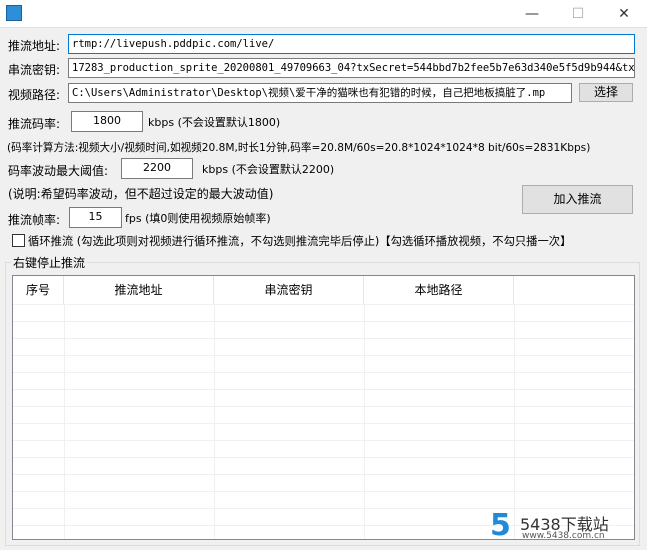 The height and width of the screenshot is (550, 647). I want to click on column-header-local-path: 本地路径, so click(439, 290).